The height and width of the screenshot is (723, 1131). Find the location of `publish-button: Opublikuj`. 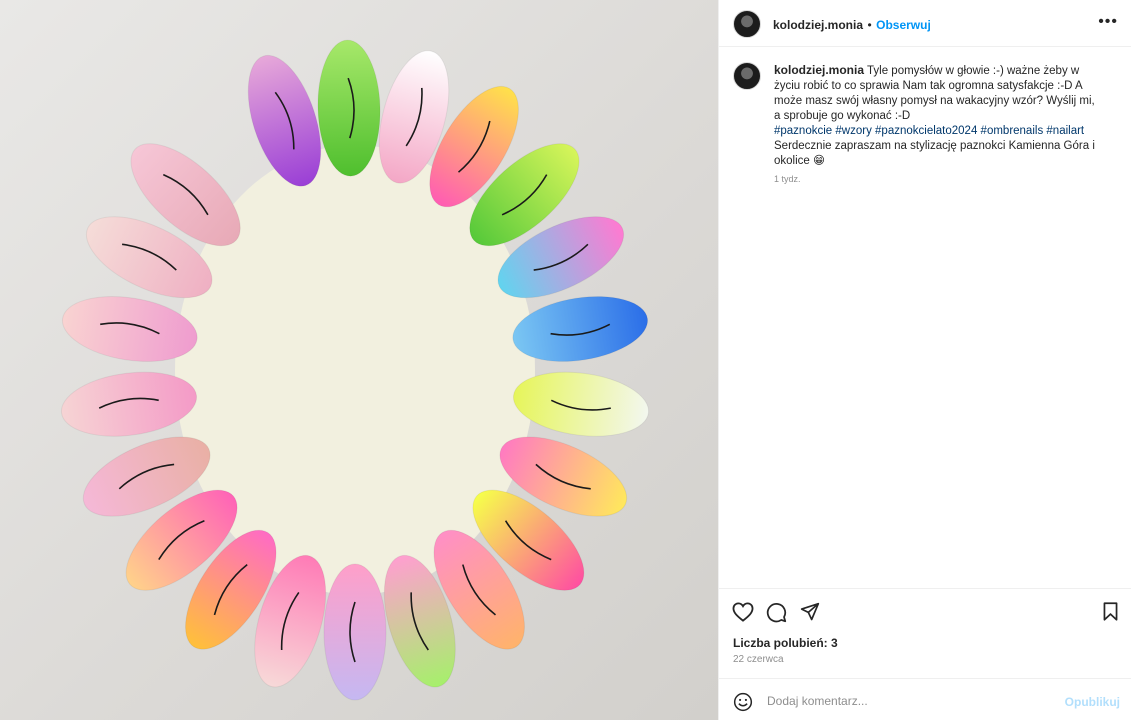

publish-button: Opublikuj is located at coordinates (1092, 702).